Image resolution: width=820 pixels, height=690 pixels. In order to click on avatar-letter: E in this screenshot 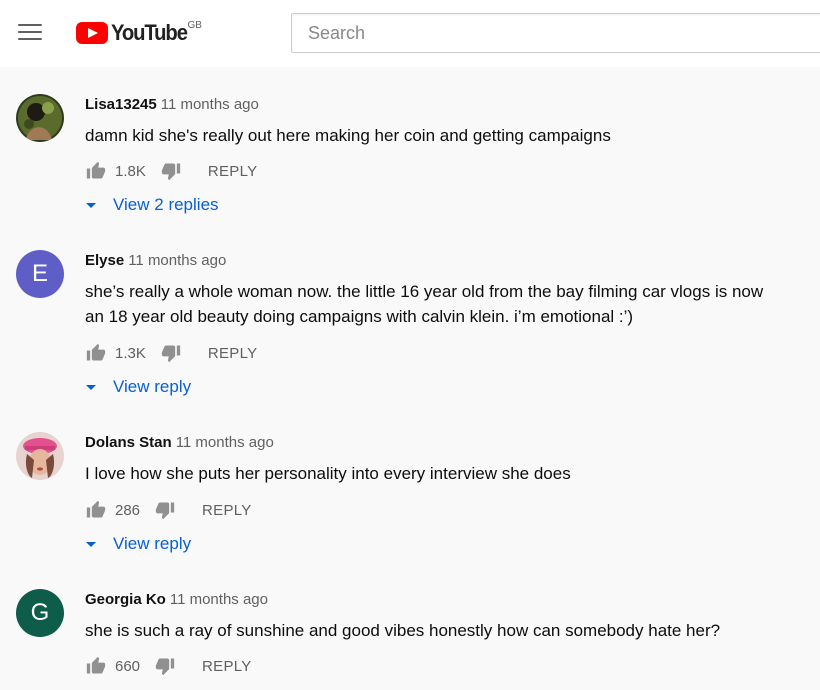, I will do `click(39, 273)`.